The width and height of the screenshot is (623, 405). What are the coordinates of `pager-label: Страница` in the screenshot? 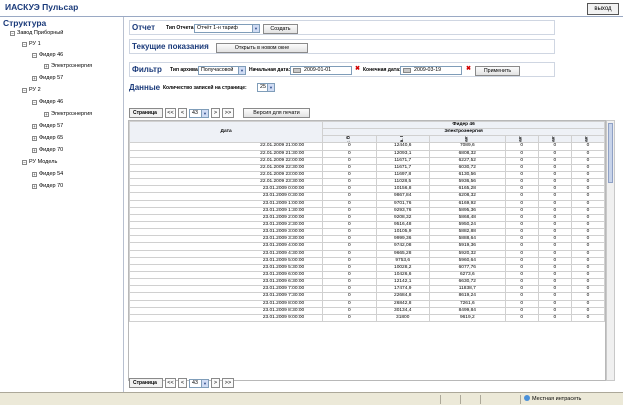 It's located at (146, 113).